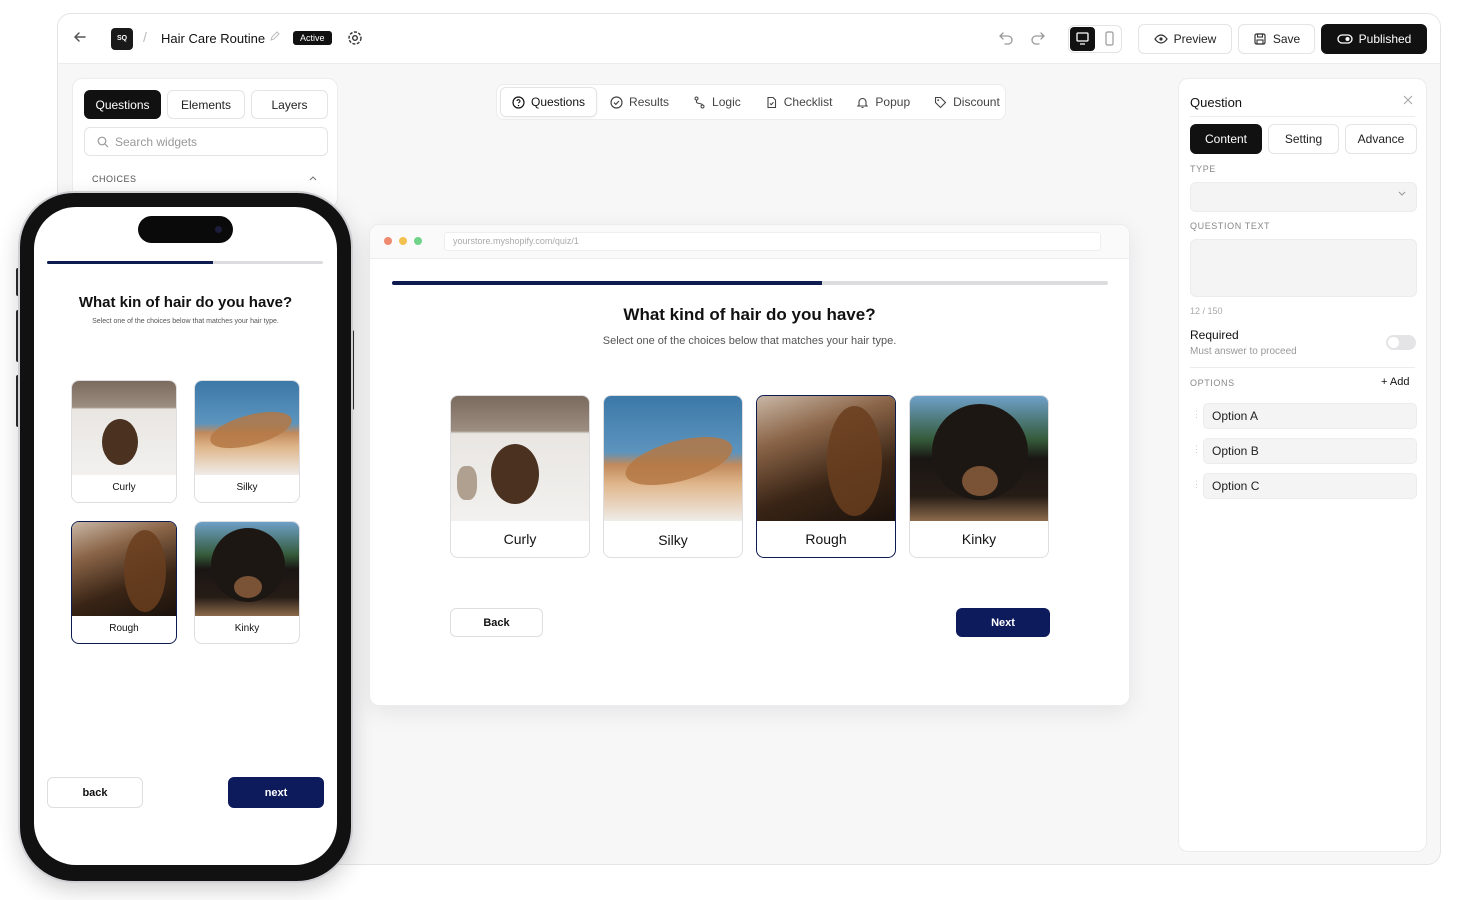 The image size is (1462, 900). I want to click on mobile-view-icon, so click(1109, 39).